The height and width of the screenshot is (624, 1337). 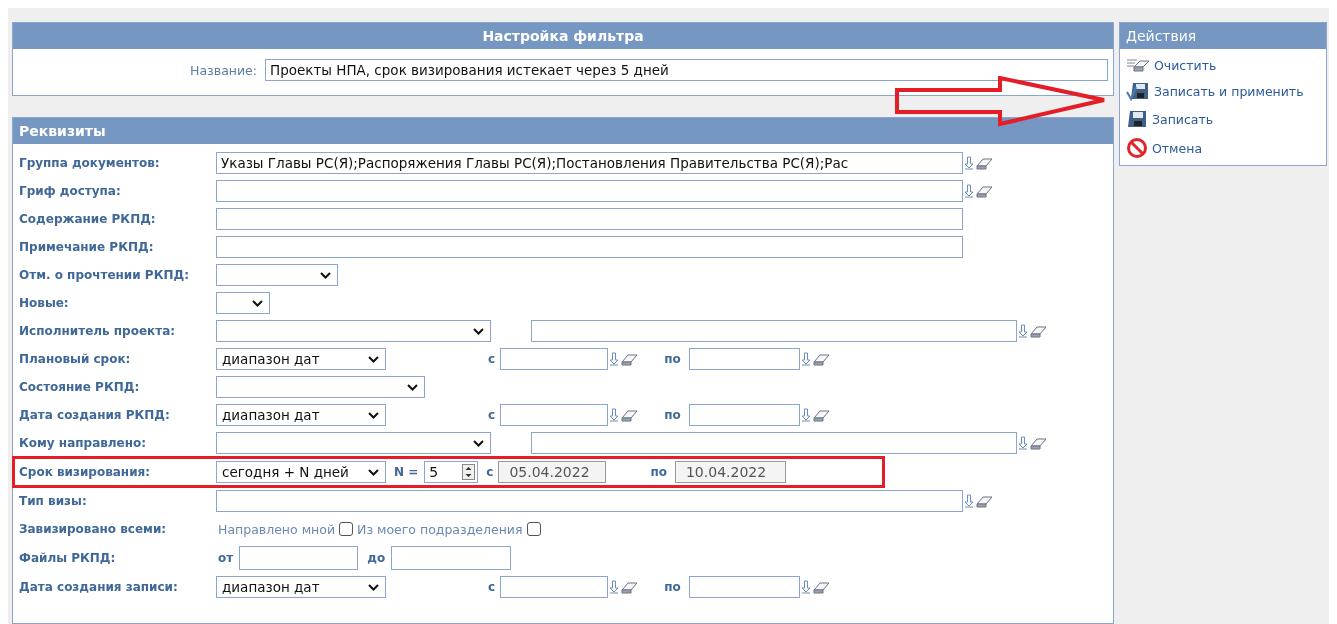 What do you see at coordinates (104, 275) in the screenshot?
I see `field-label: Отм. о прочтении РКПД:` at bounding box center [104, 275].